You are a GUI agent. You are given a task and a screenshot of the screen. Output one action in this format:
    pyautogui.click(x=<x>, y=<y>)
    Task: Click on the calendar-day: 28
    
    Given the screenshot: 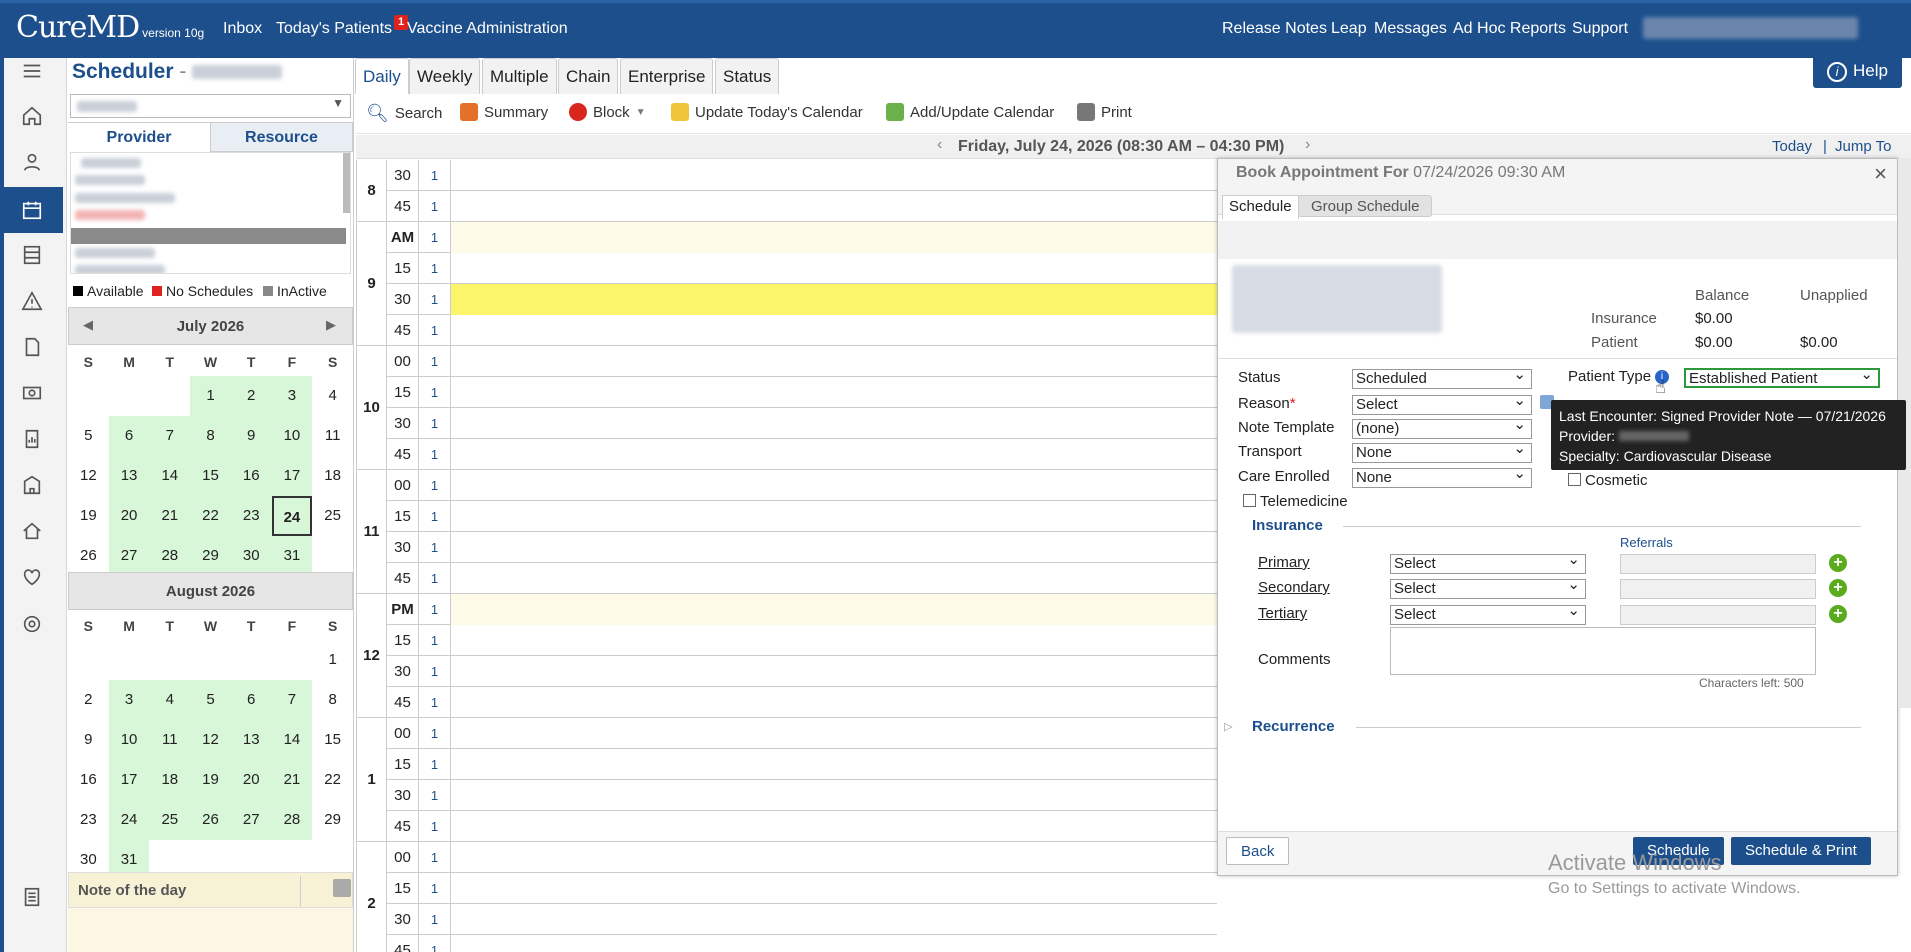 What is the action you would take?
    pyautogui.click(x=292, y=820)
    